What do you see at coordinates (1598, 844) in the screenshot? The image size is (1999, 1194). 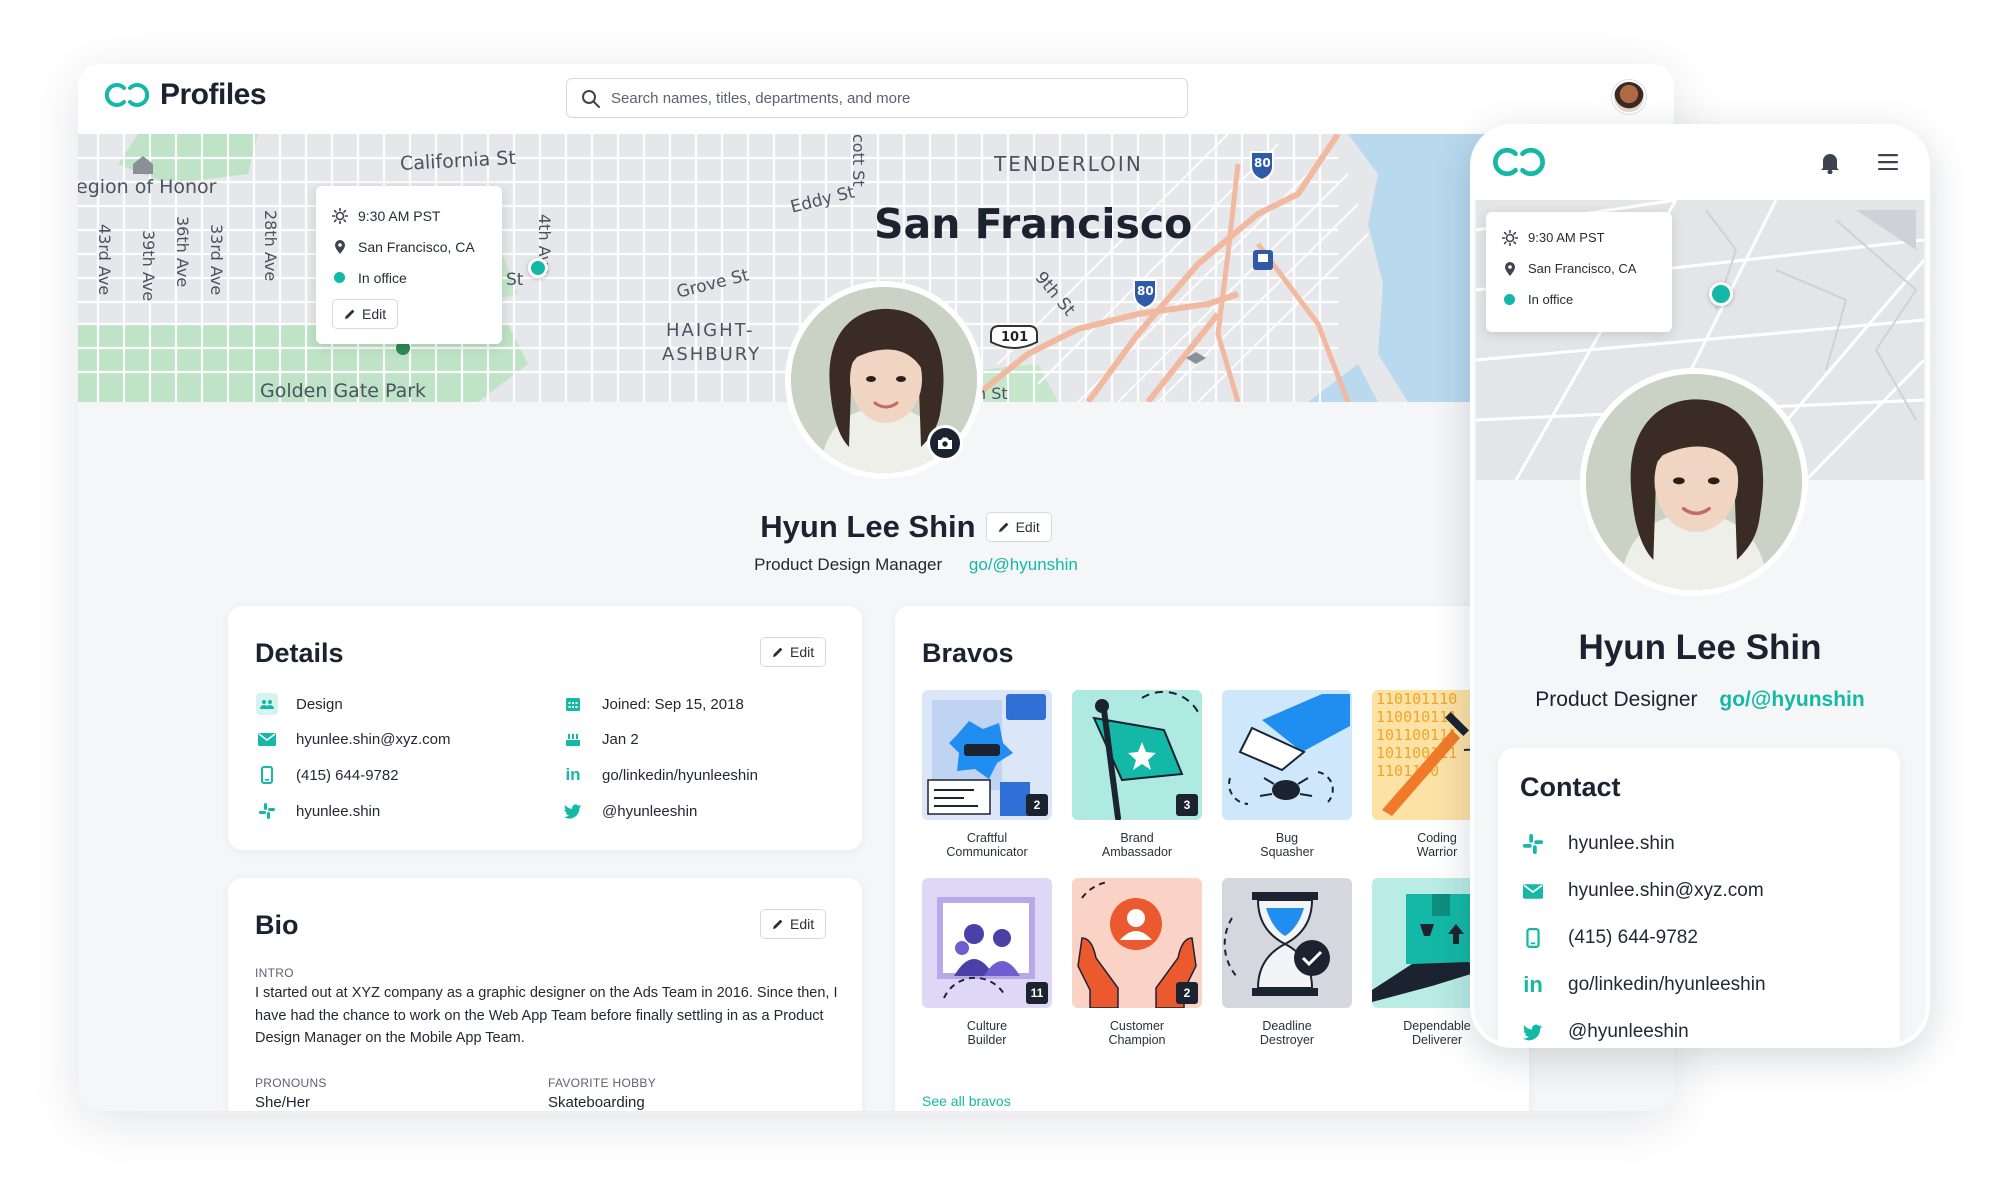 I see `contact-slack: hyunlee.shin` at bounding box center [1598, 844].